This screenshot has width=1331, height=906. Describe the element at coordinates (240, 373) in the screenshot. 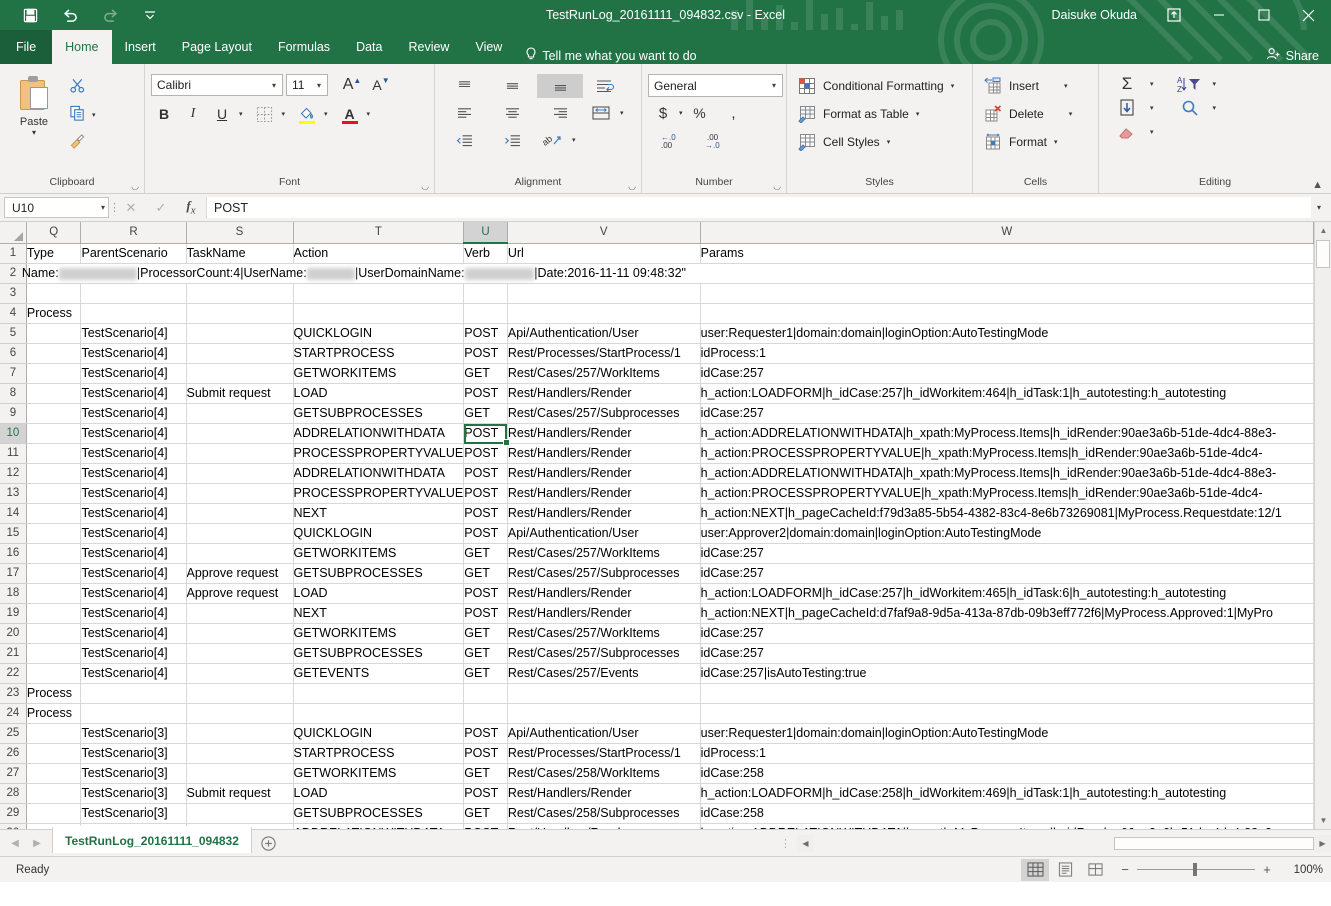

I see `cell-S7` at that location.